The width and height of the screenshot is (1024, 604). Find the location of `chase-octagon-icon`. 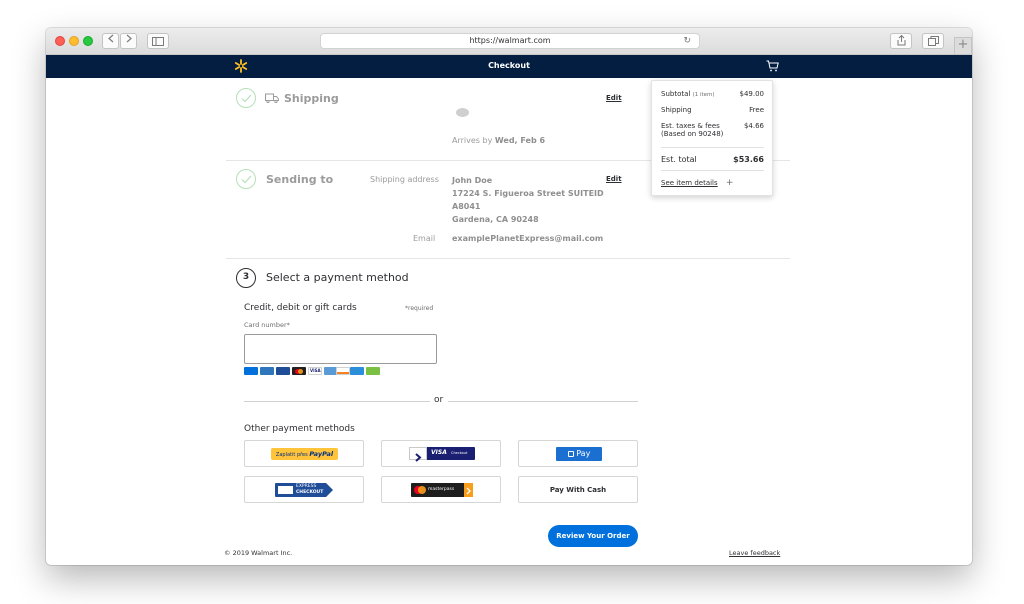

chase-octagon-icon is located at coordinates (570, 454).